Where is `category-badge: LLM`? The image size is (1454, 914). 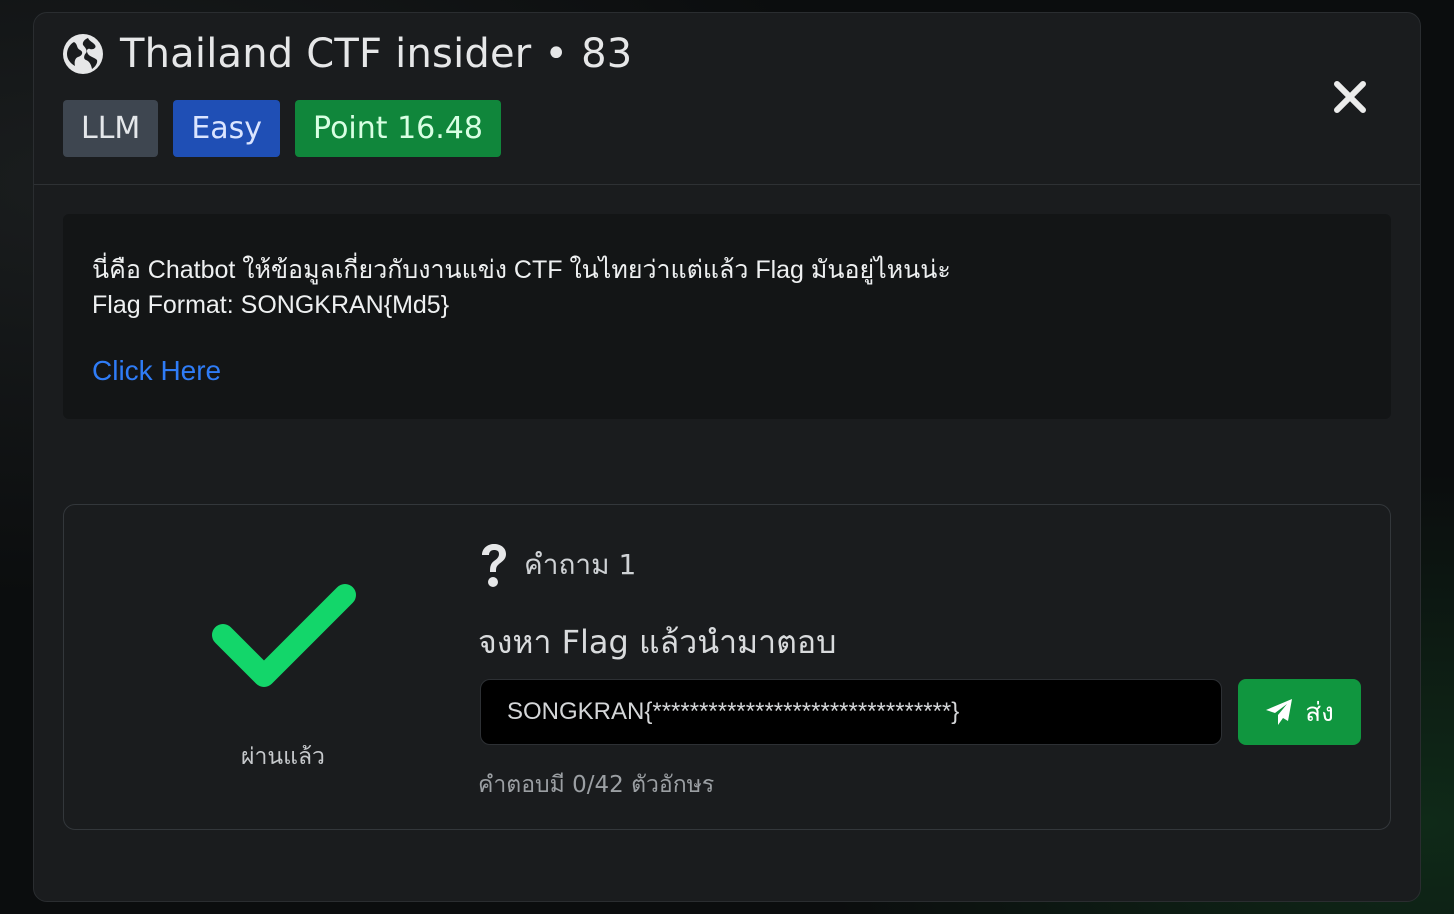
category-badge: LLM is located at coordinates (111, 128).